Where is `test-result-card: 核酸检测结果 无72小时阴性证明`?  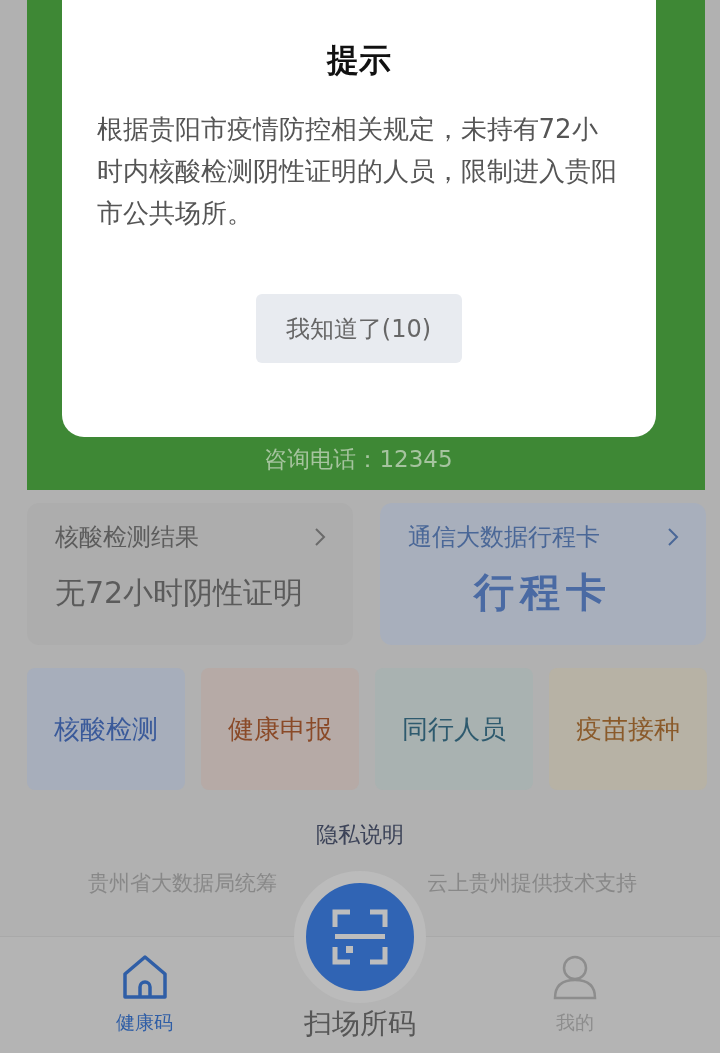 test-result-card: 核酸检测结果 无72小时阴性证明 is located at coordinates (190, 574).